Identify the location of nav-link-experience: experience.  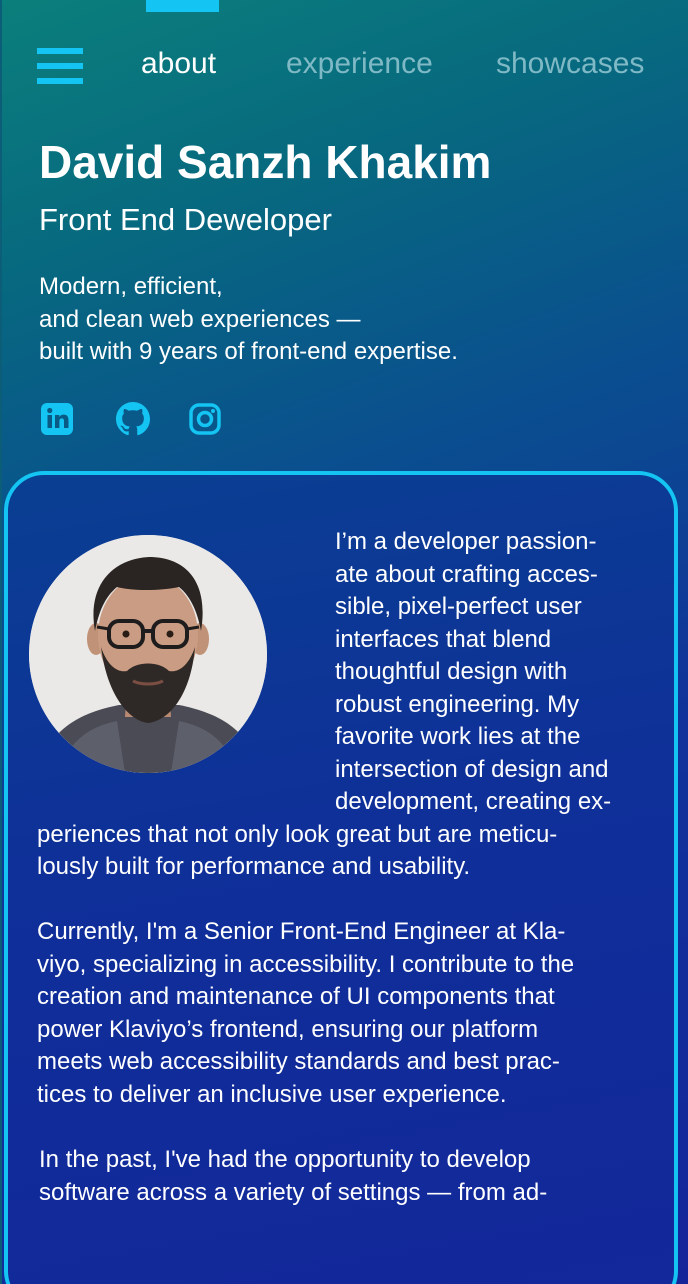
(359, 64).